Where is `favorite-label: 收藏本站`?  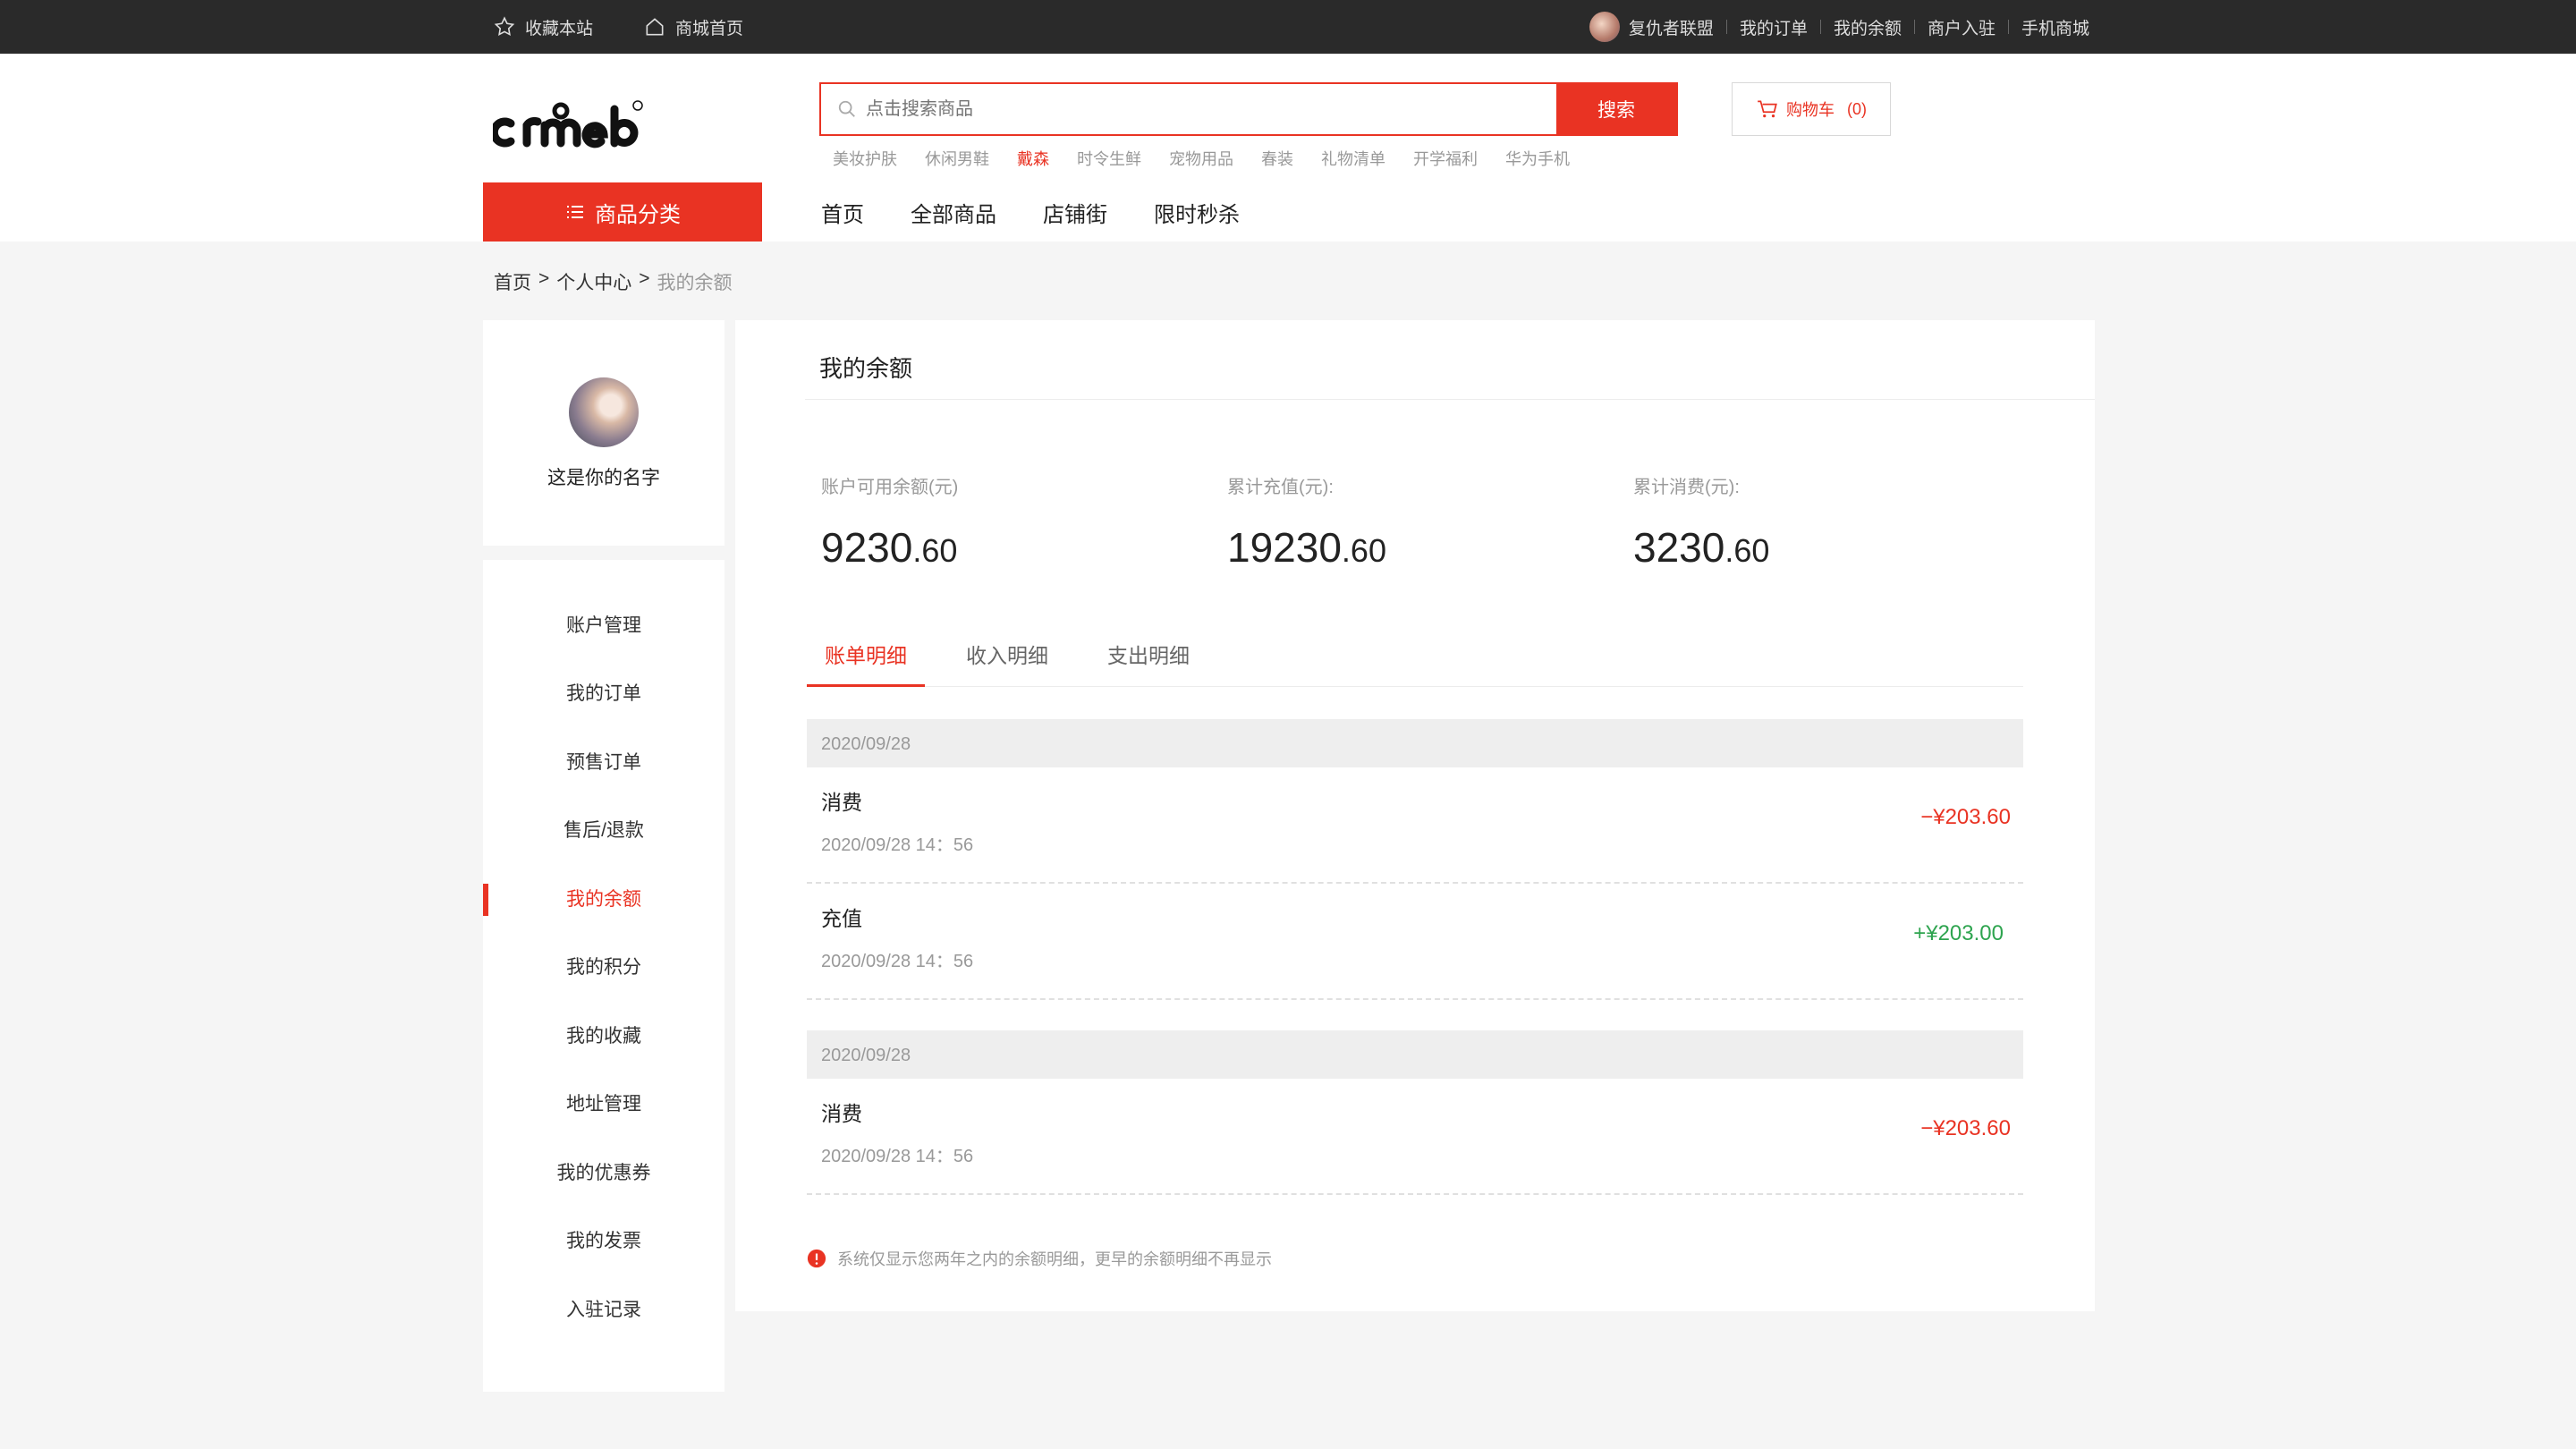
favorite-label: 收藏本站 is located at coordinates (559, 28).